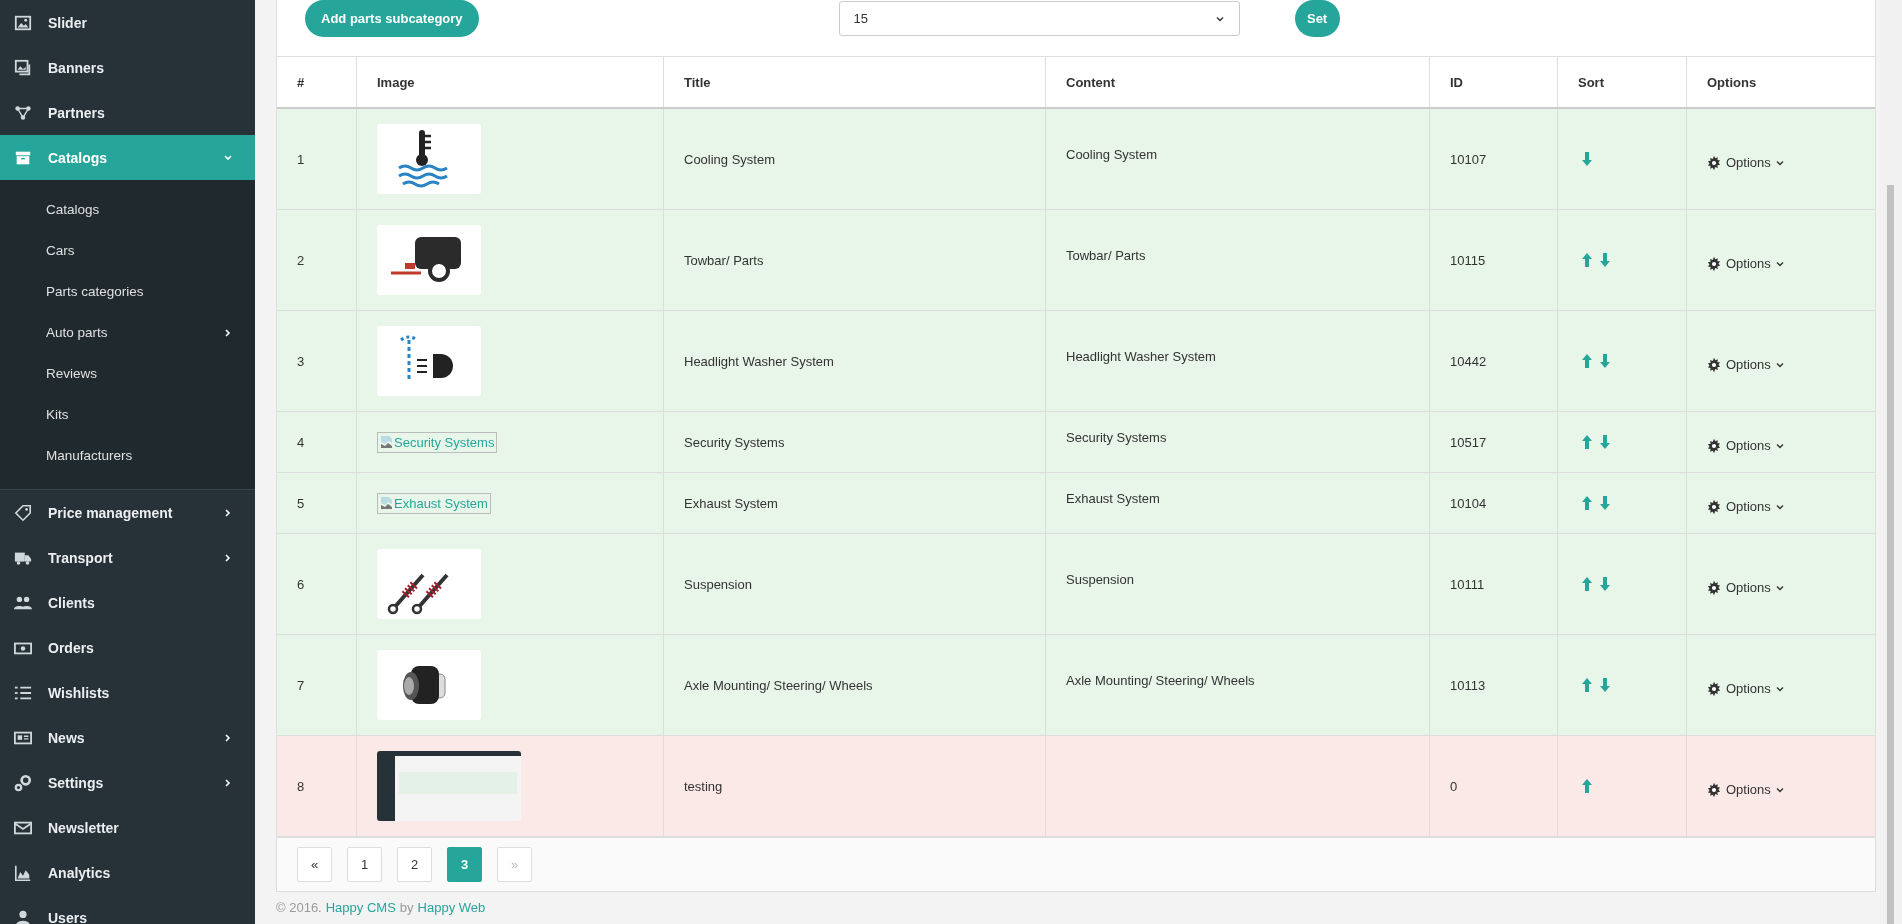 This screenshot has height=924, width=1902. I want to click on submenu-item: Reviews, so click(127, 373).